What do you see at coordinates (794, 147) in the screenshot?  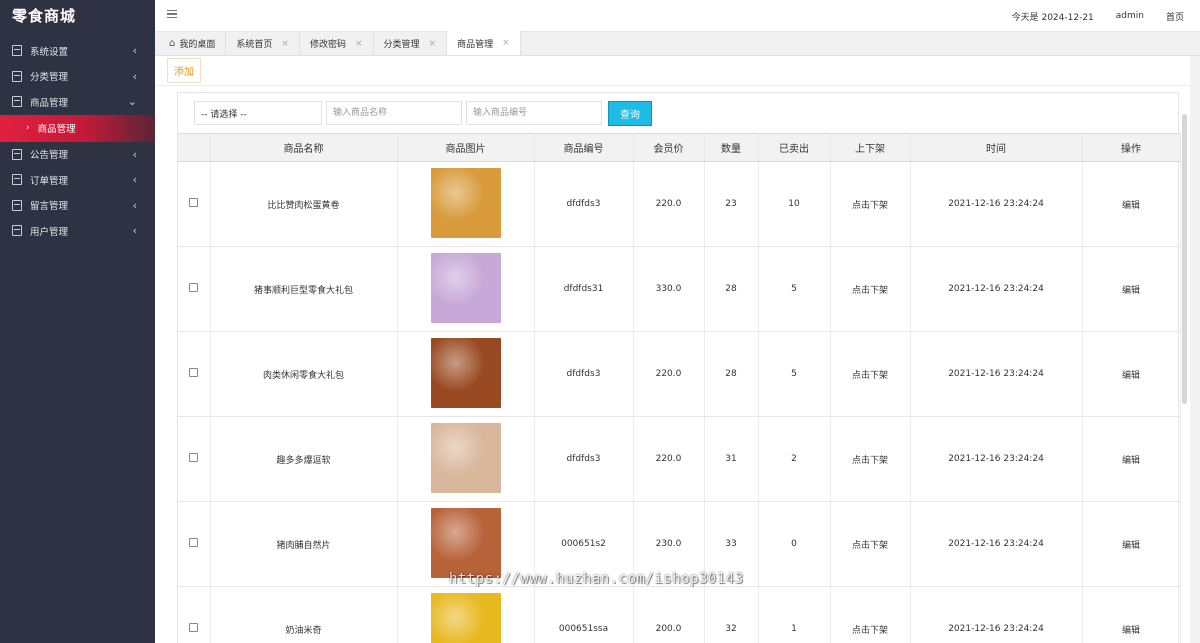 I see `header-sold: 已卖出` at bounding box center [794, 147].